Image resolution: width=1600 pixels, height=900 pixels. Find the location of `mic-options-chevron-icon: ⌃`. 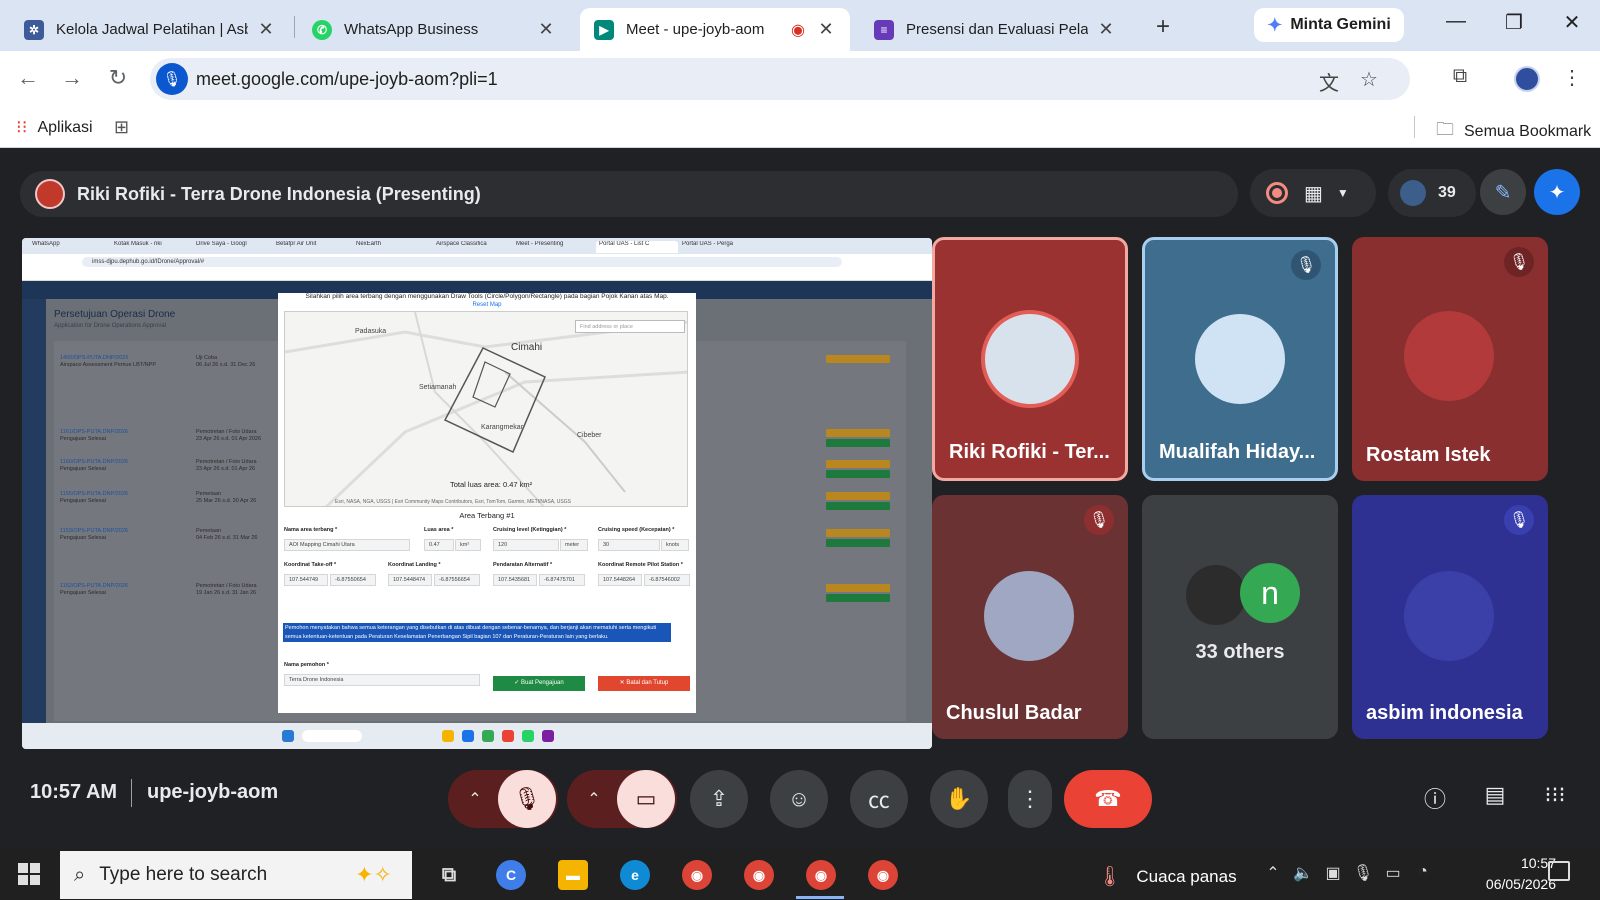

mic-options-chevron-icon: ⌃ is located at coordinates (475, 799).